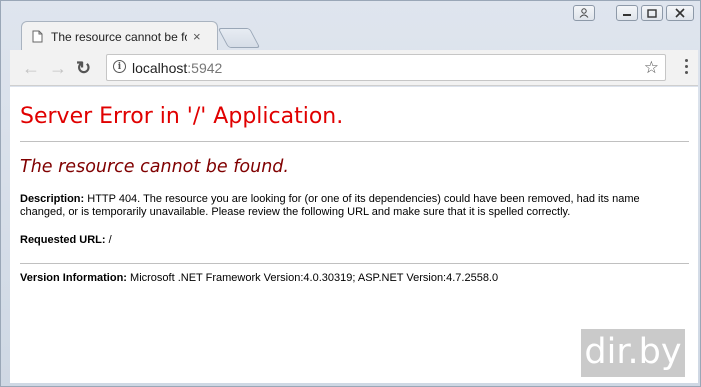  I want to click on user-profile-button, so click(584, 13).